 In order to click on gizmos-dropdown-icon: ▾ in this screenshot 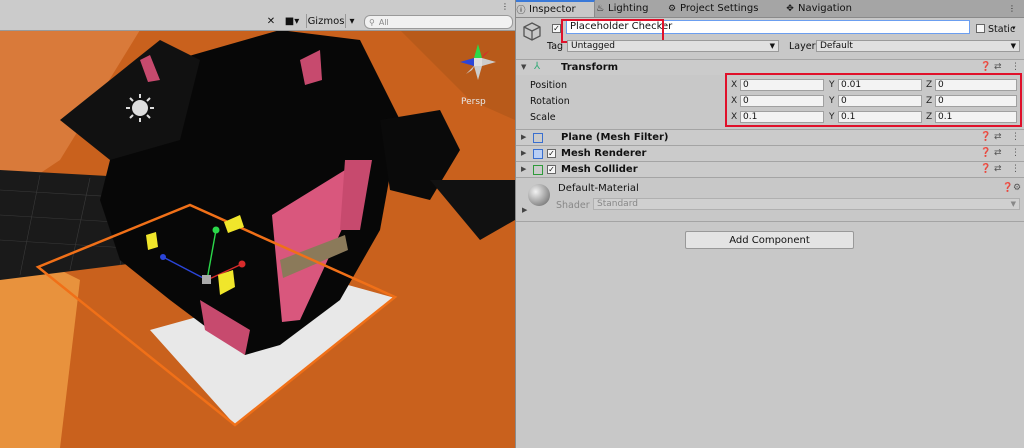, I will do `click(352, 21)`.